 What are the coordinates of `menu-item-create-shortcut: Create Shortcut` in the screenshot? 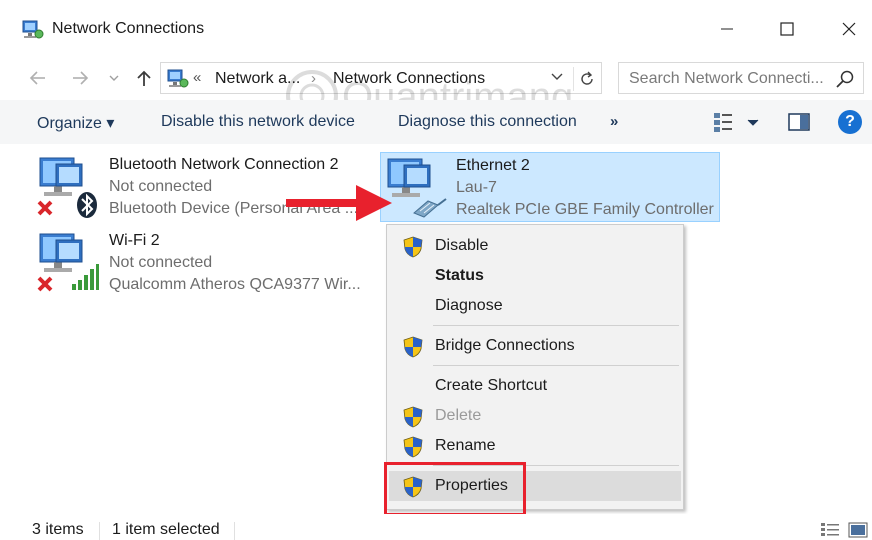 It's located at (535, 386).